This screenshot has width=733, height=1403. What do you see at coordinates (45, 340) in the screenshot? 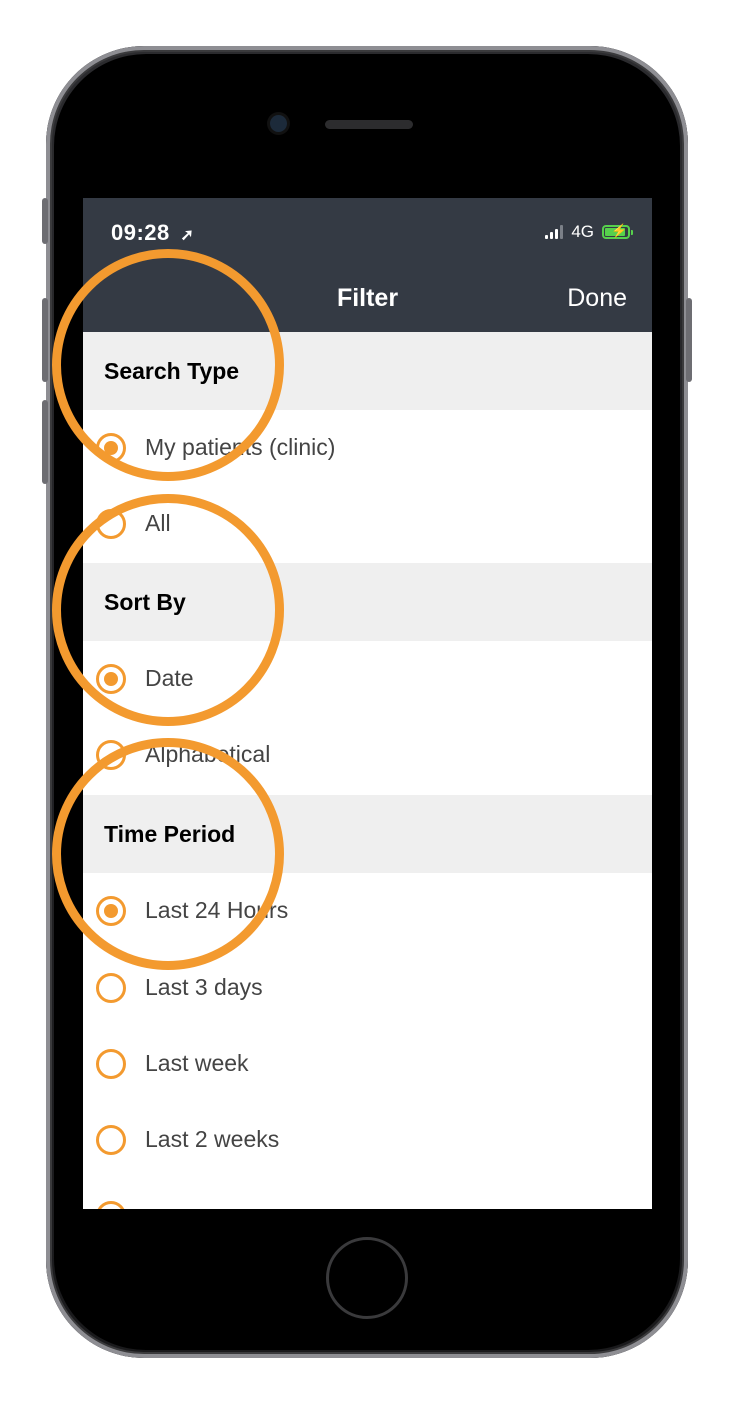
I see `volume-up-button` at bounding box center [45, 340].